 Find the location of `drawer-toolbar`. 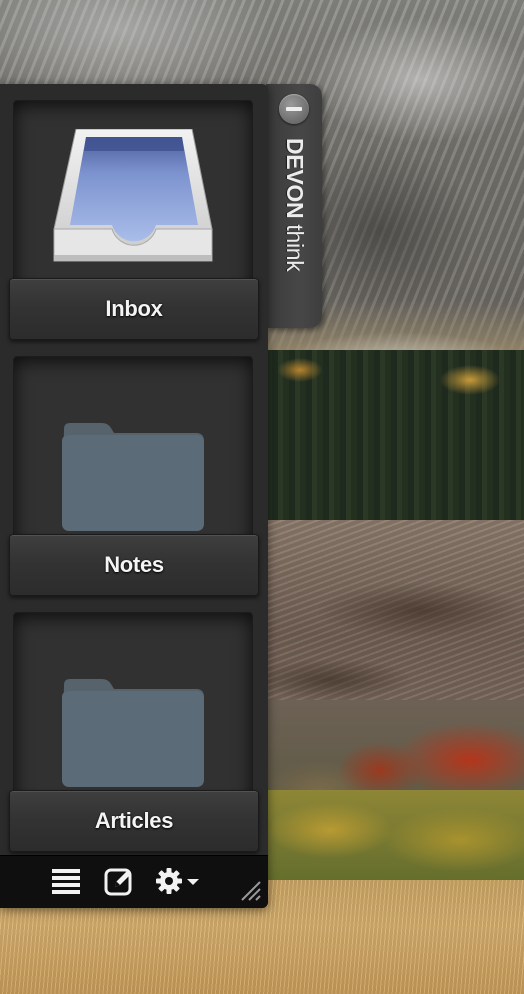

drawer-toolbar is located at coordinates (134, 881).